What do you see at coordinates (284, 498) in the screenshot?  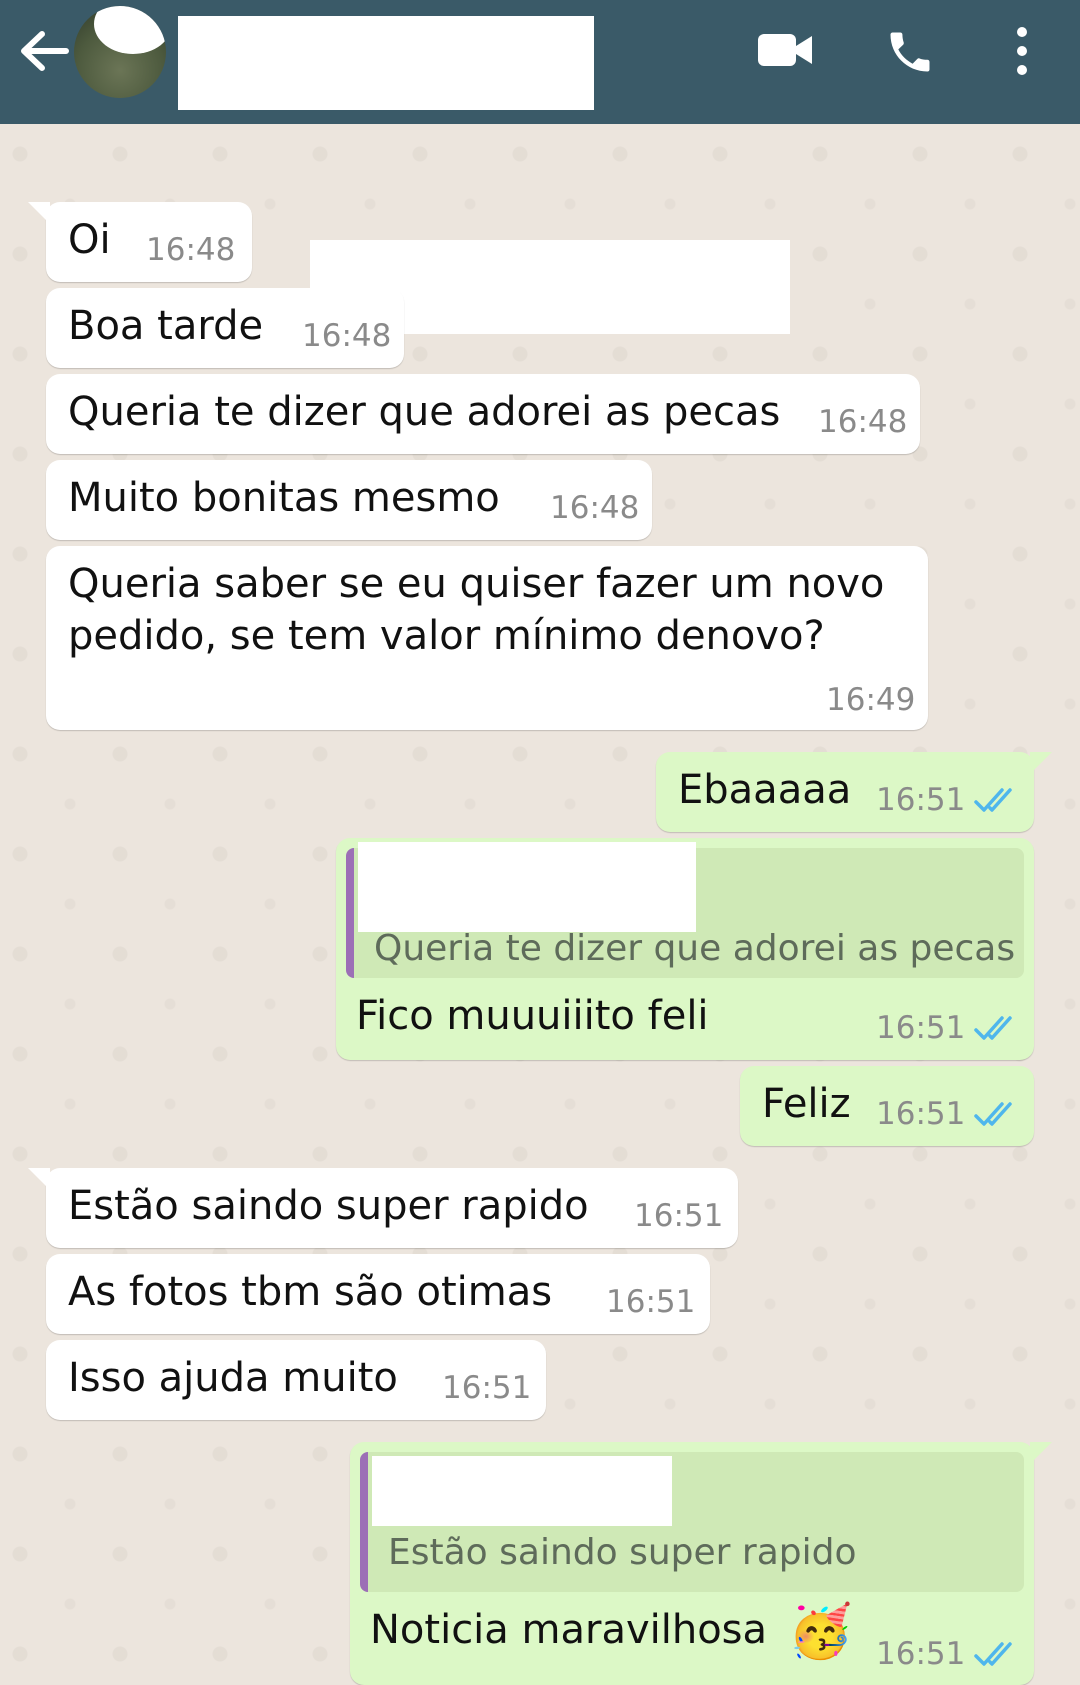 I see `message-text: Muito bonitas mesmo` at bounding box center [284, 498].